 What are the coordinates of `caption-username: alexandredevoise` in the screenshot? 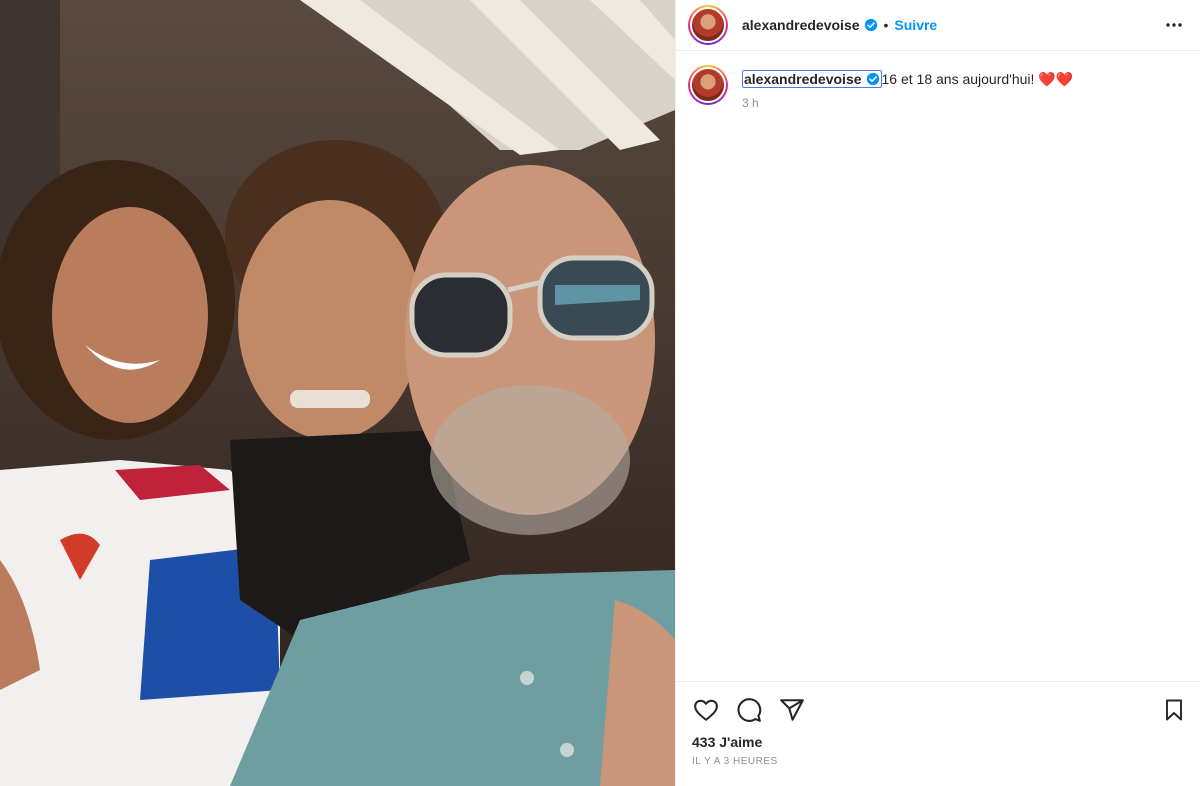 It's located at (812, 79).